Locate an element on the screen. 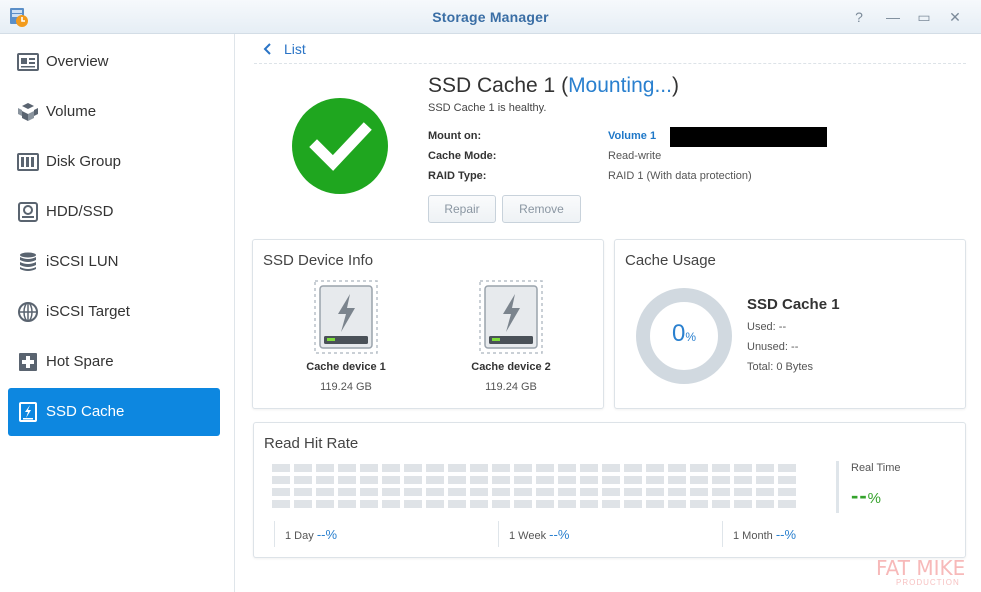 The image size is (981, 592). period-divider is located at coordinates (722, 534).